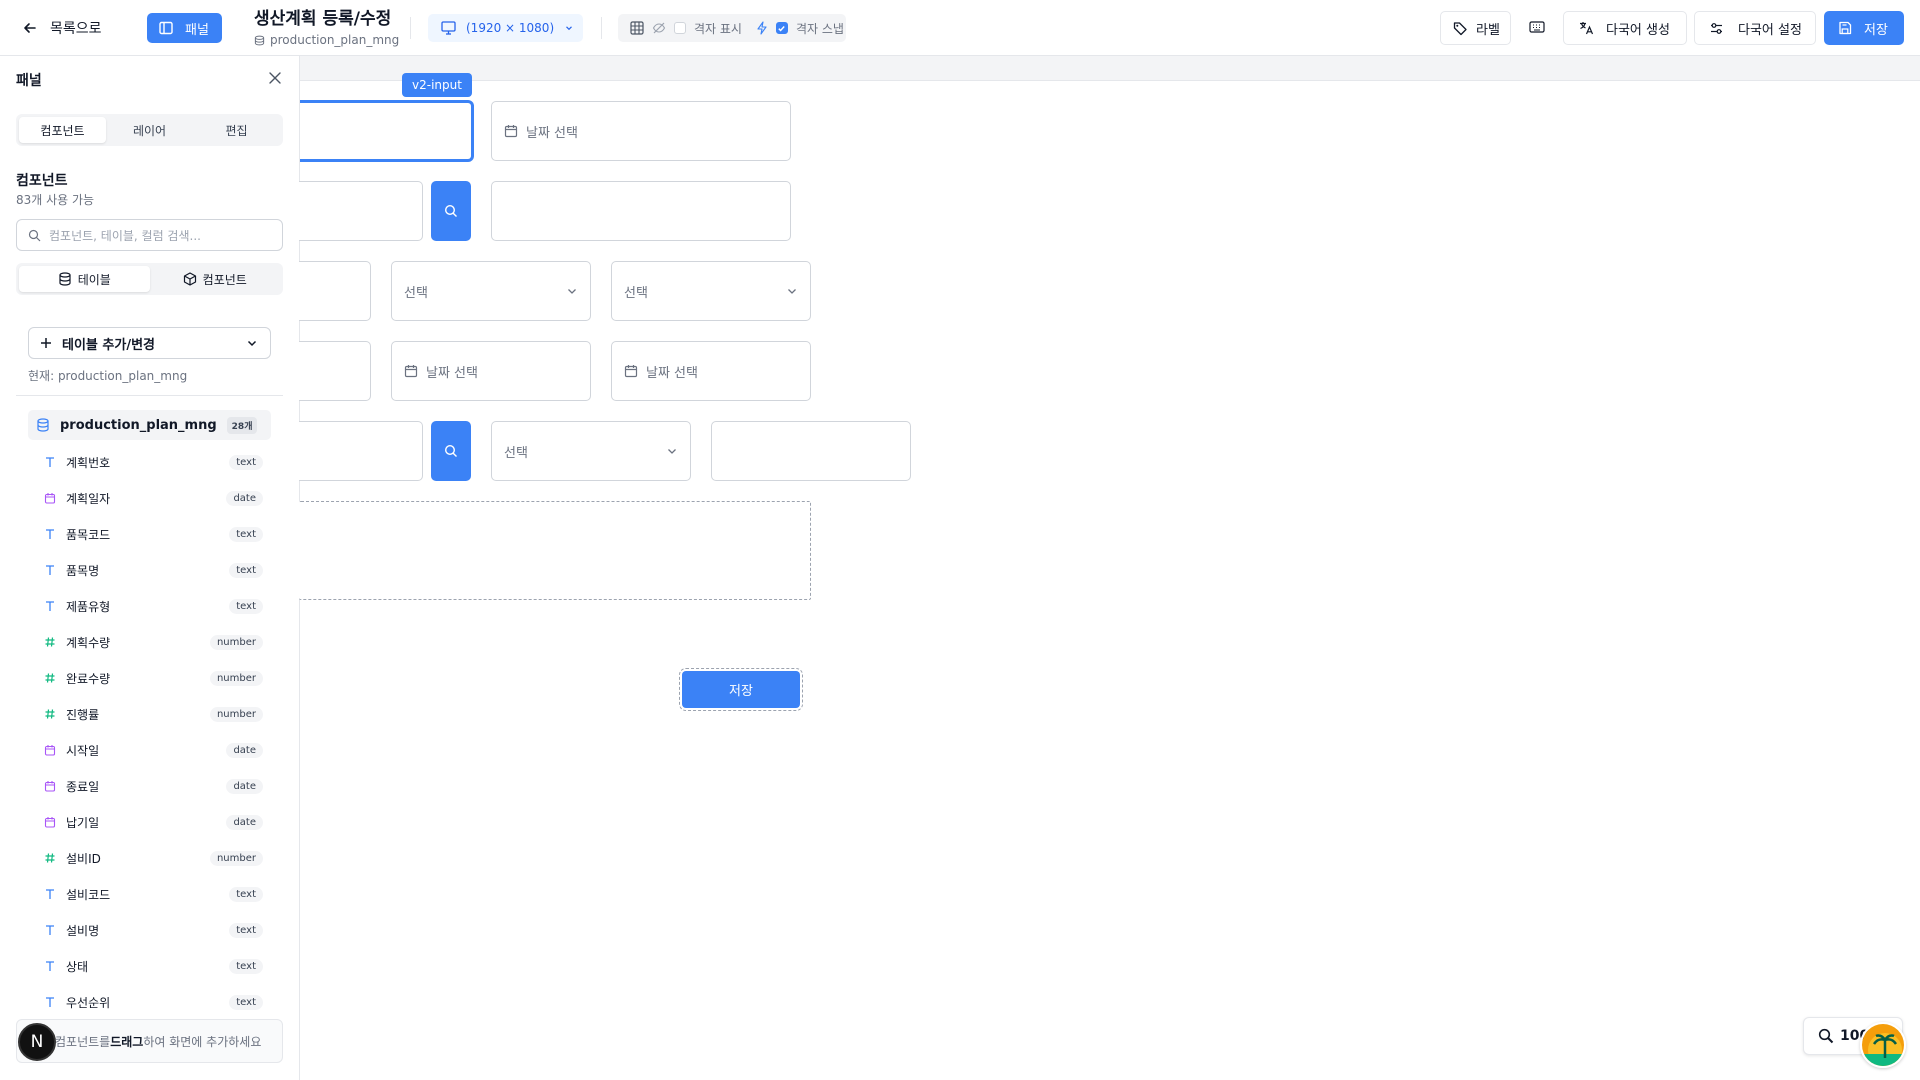 The width and height of the screenshot is (1920, 1080). What do you see at coordinates (30, 28) in the screenshot?
I see `arrow-left-icon` at bounding box center [30, 28].